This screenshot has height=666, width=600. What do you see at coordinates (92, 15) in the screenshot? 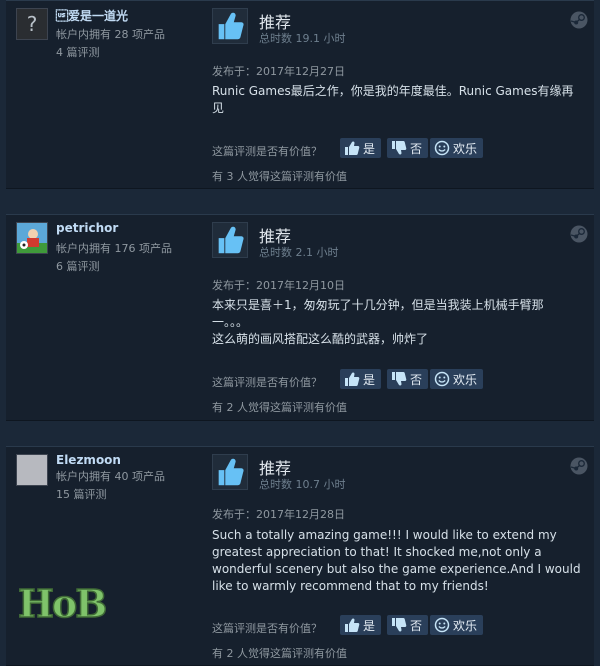
I see `user-name-link: 爱是一道光` at bounding box center [92, 15].